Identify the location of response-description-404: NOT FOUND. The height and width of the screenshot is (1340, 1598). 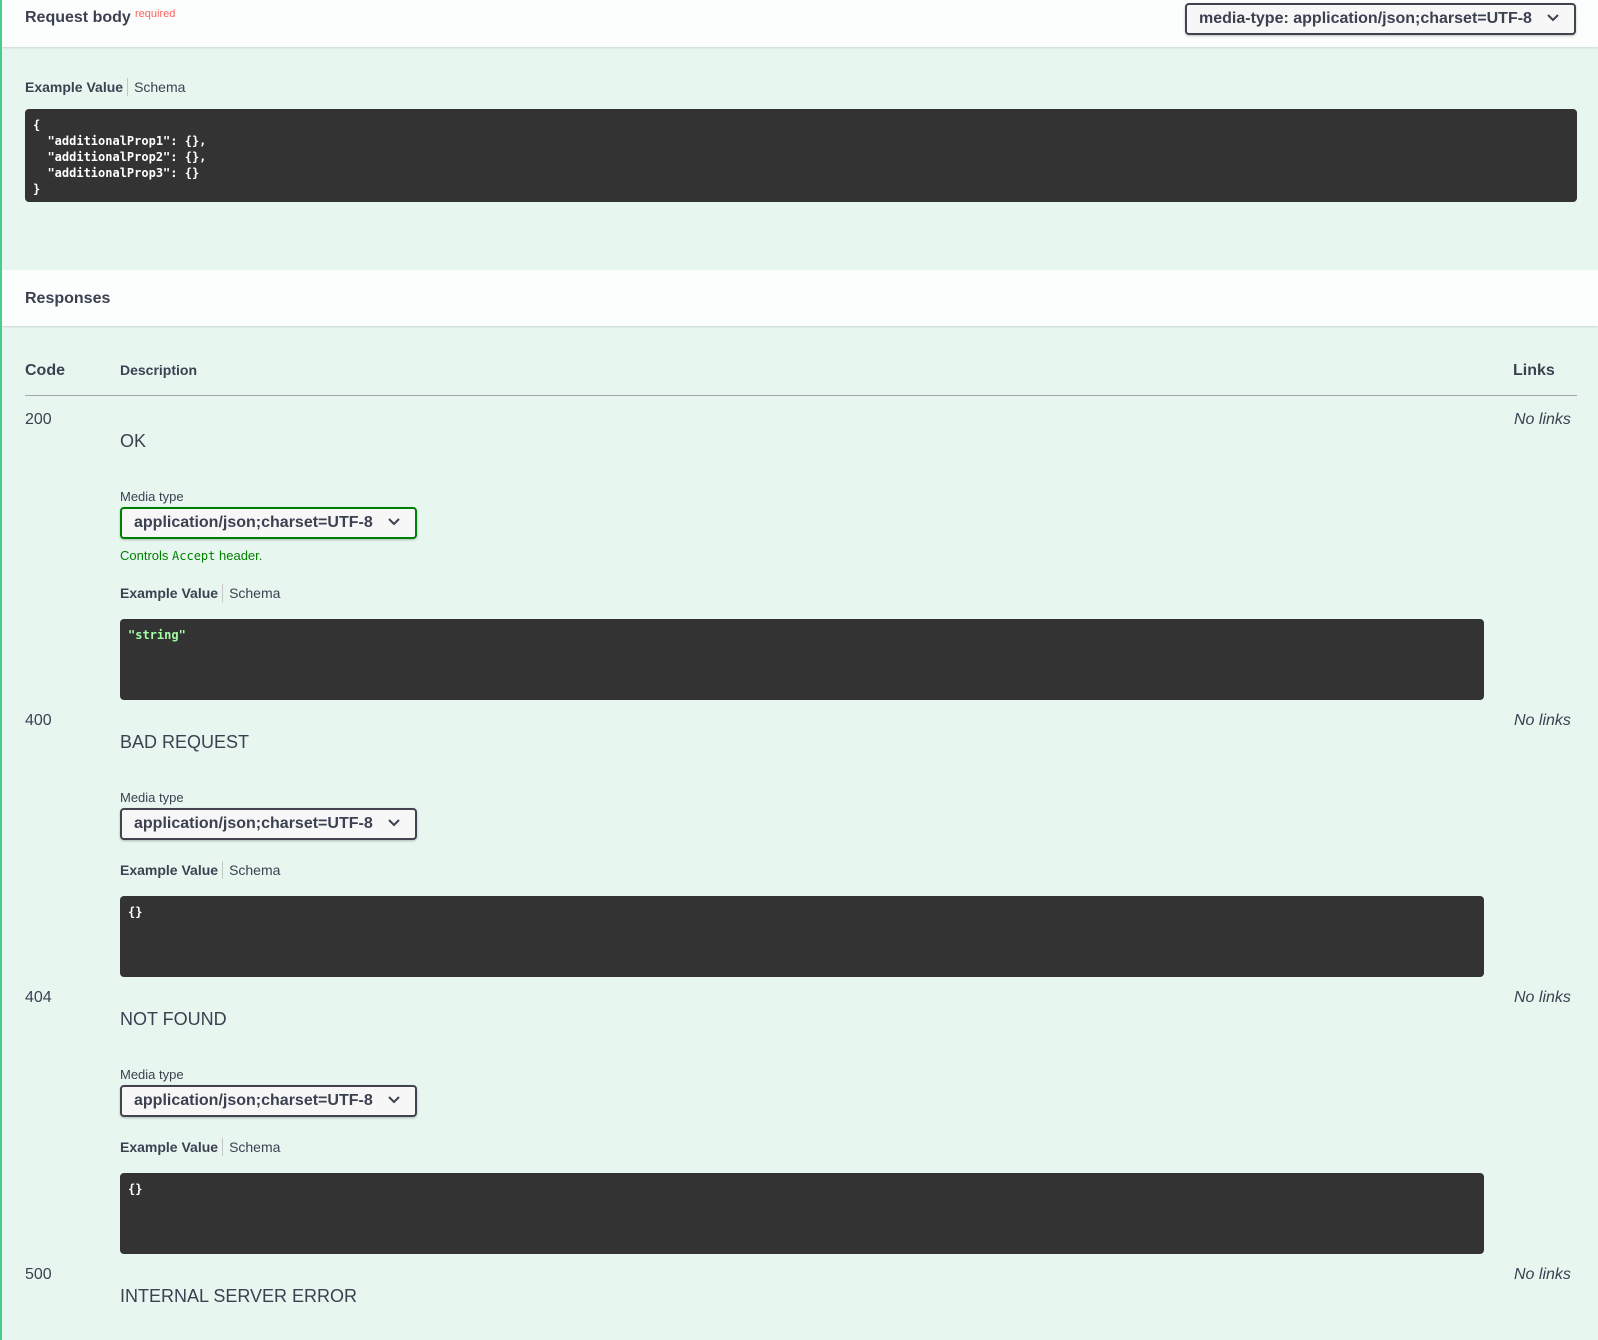
(173, 1019).